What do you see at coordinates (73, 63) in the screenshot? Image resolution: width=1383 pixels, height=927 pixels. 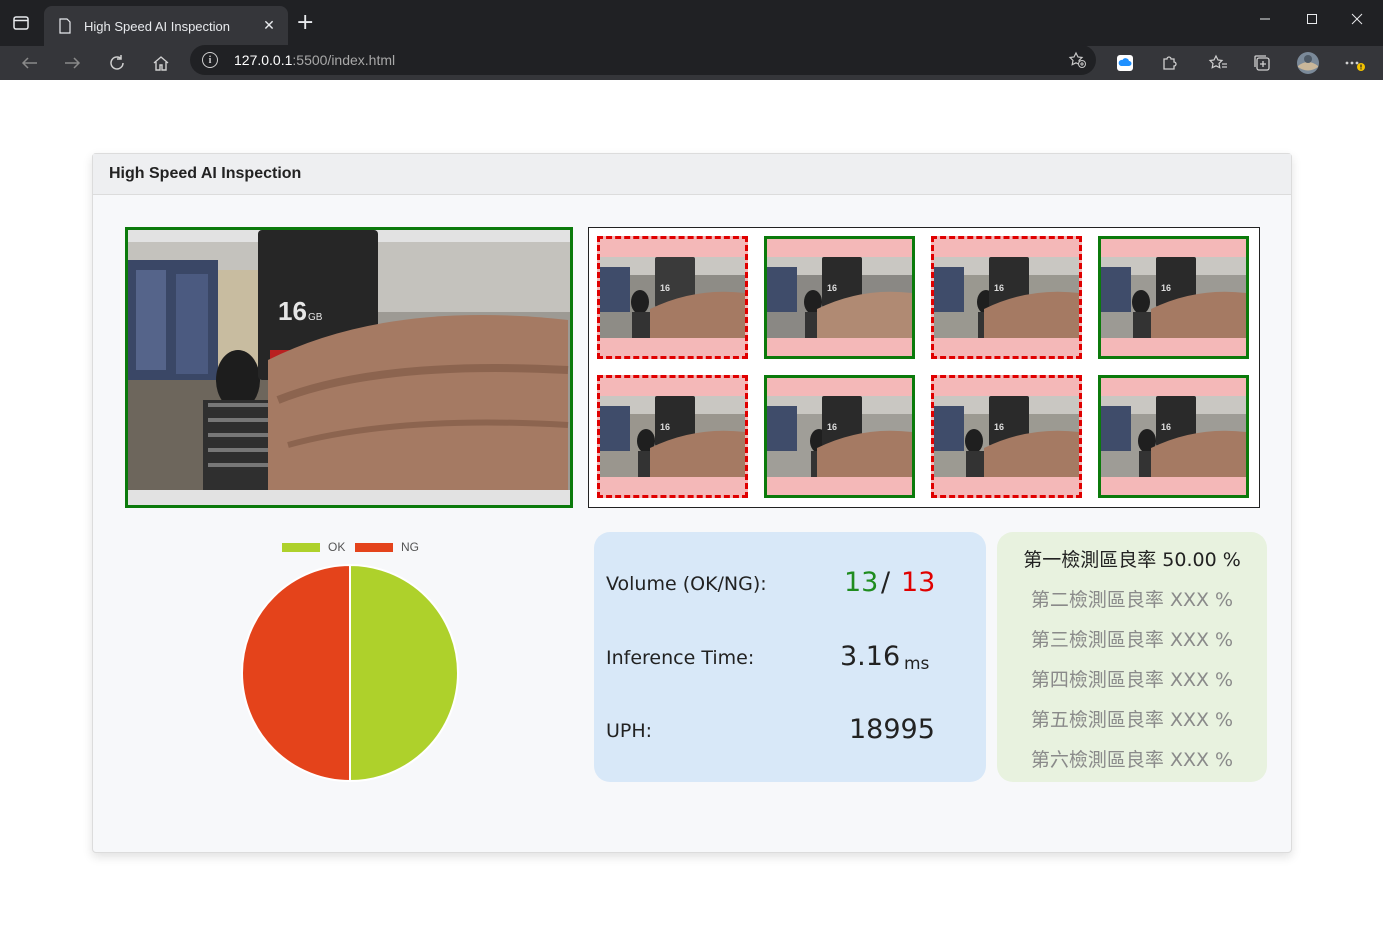 I see `forward-icon` at bounding box center [73, 63].